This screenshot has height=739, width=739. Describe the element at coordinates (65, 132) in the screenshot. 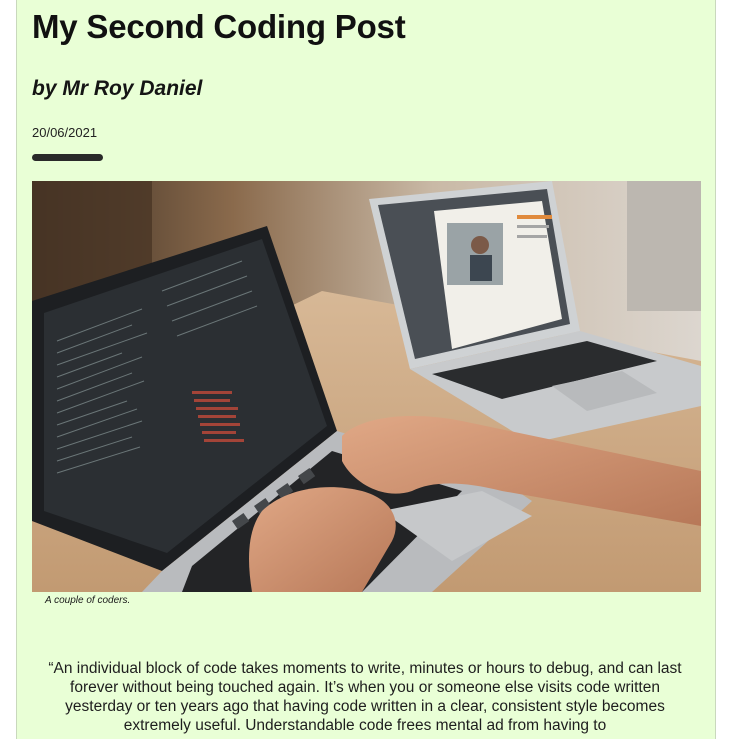

I see `post-date: 20/06/2021` at that location.